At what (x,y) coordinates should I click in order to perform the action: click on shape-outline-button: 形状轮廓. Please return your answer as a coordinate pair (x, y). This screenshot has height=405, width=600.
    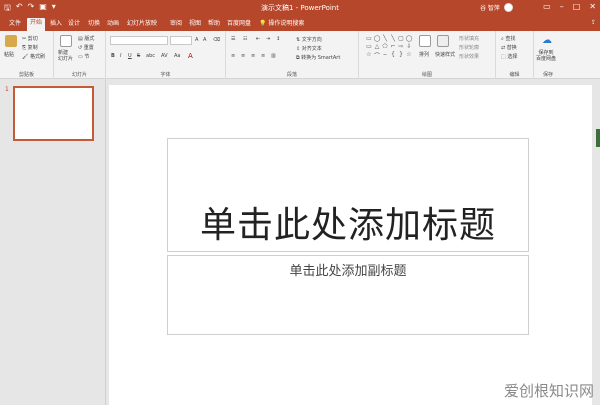
    Looking at the image, I should click on (469, 47).